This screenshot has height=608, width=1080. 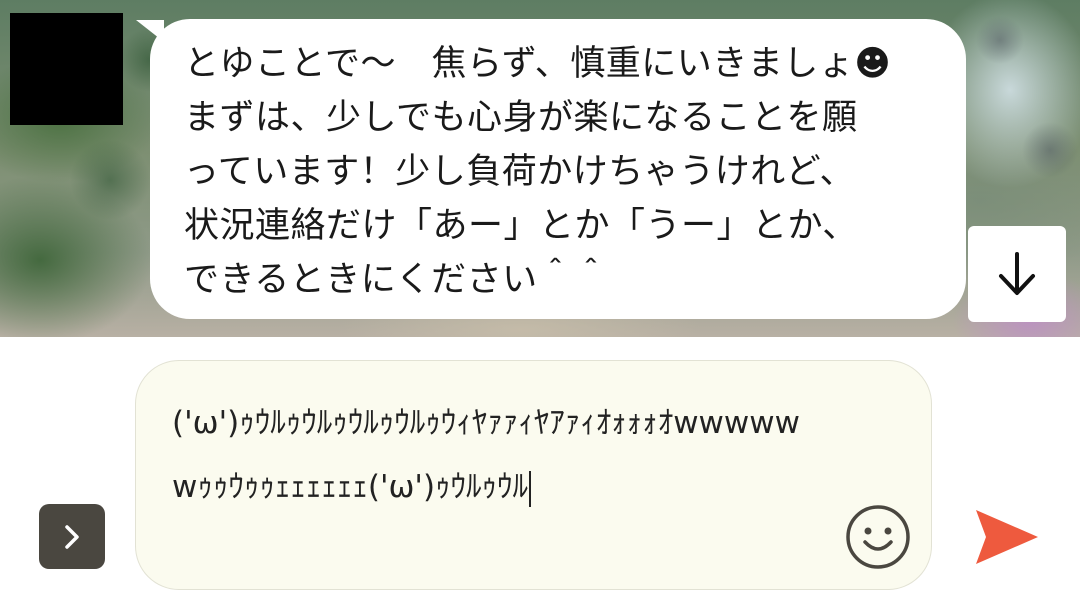 I want to click on message-line: 状況連絡だけ「あー」とか「うー」とか、, so click(x=521, y=226).